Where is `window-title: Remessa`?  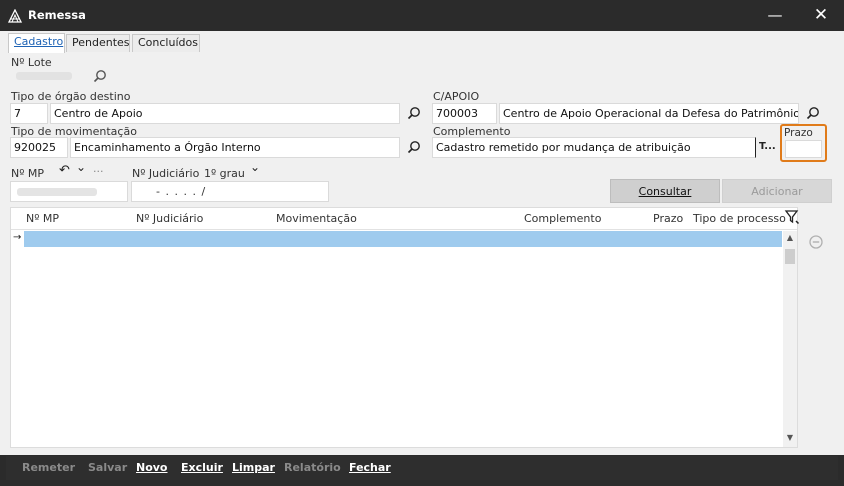
window-title: Remessa is located at coordinates (57, 15).